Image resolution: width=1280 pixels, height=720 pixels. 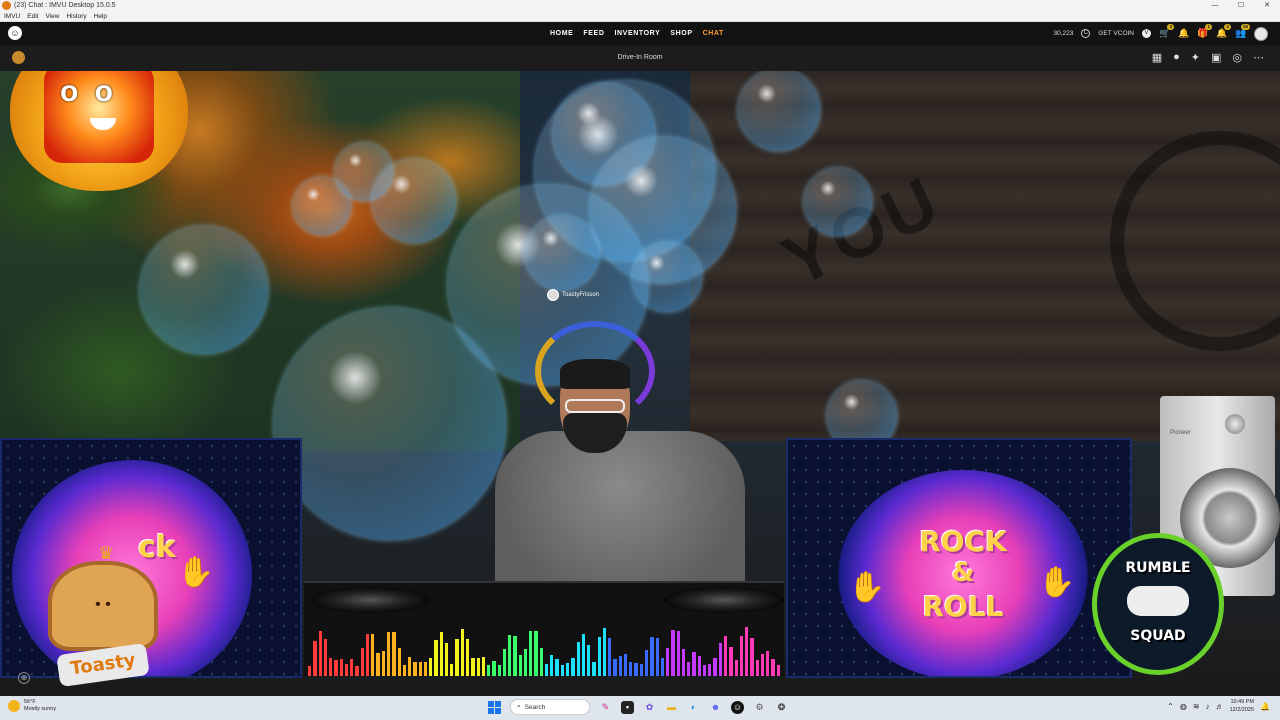 What do you see at coordinates (52, 16) in the screenshot?
I see `menu-view: View` at bounding box center [52, 16].